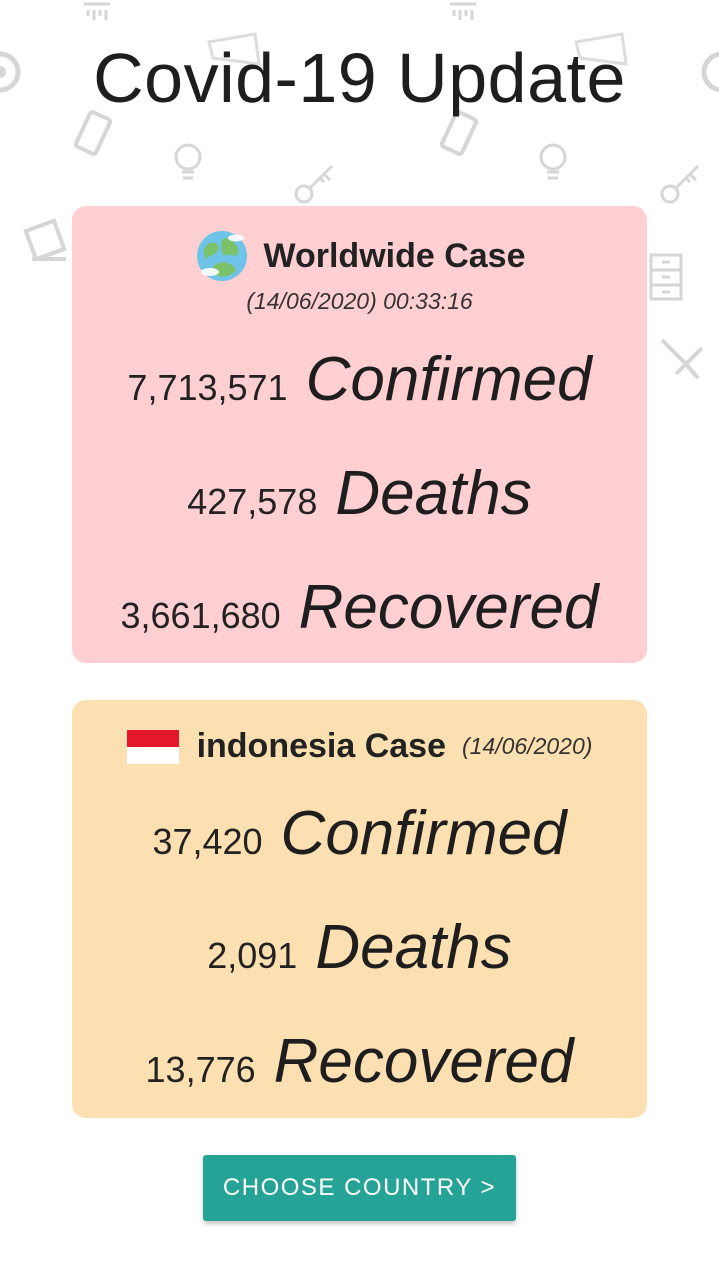 This screenshot has height=1279, width=719. I want to click on country-date: (14/06/2020), so click(527, 746).